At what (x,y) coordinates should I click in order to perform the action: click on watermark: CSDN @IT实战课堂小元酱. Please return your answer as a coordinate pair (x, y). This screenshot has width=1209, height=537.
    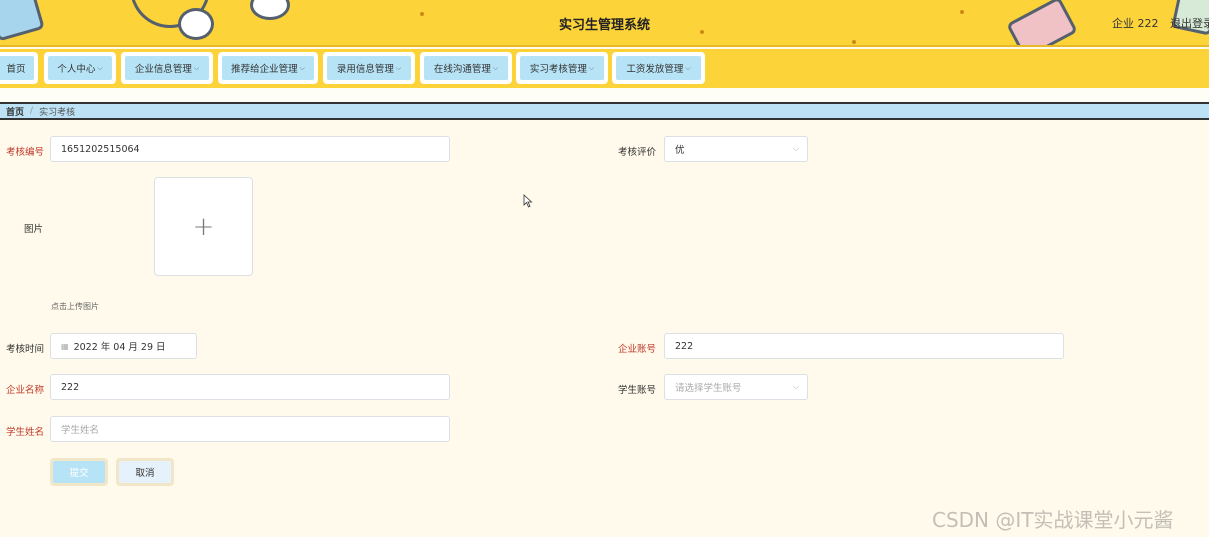
    Looking at the image, I should click on (1053, 520).